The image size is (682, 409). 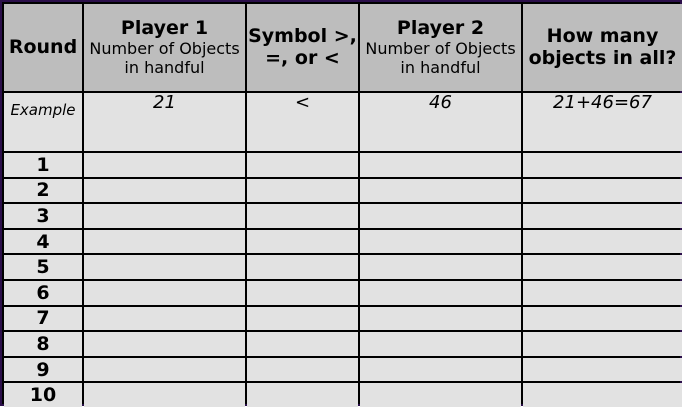 I want to click on round-number: 3, so click(x=43, y=216).